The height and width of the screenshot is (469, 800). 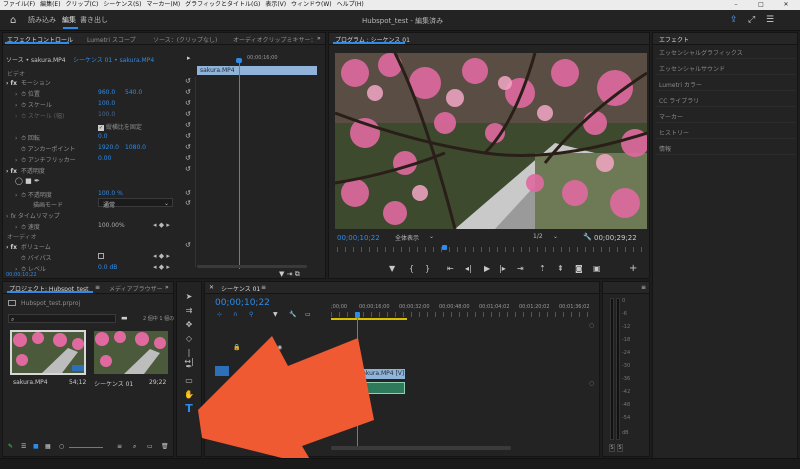 I want to click on menu-marker: マーカー(M), so click(x=163, y=4).